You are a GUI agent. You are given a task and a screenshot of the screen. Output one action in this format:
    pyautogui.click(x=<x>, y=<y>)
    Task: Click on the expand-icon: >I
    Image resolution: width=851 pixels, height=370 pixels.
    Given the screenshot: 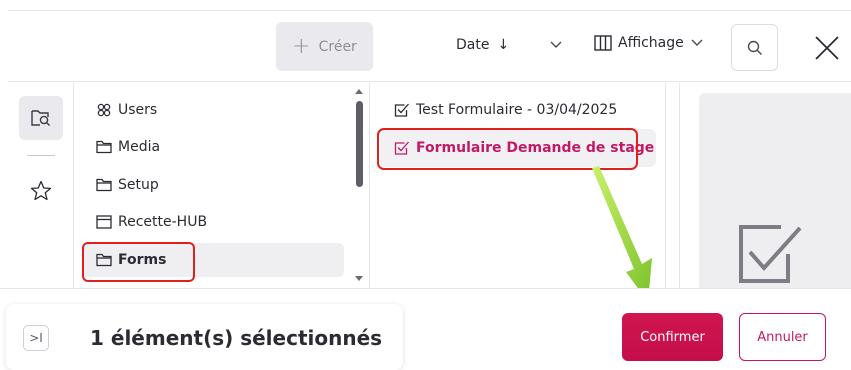 What is the action you would take?
    pyautogui.click(x=36, y=338)
    